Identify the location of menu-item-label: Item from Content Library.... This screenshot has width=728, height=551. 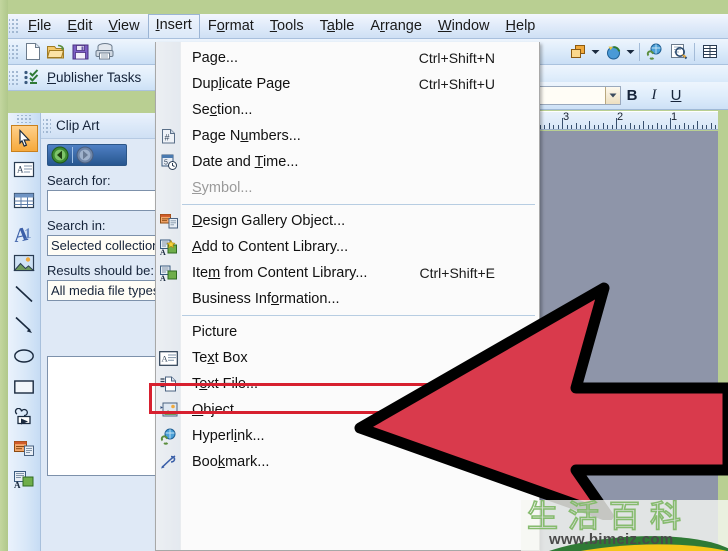
(280, 273).